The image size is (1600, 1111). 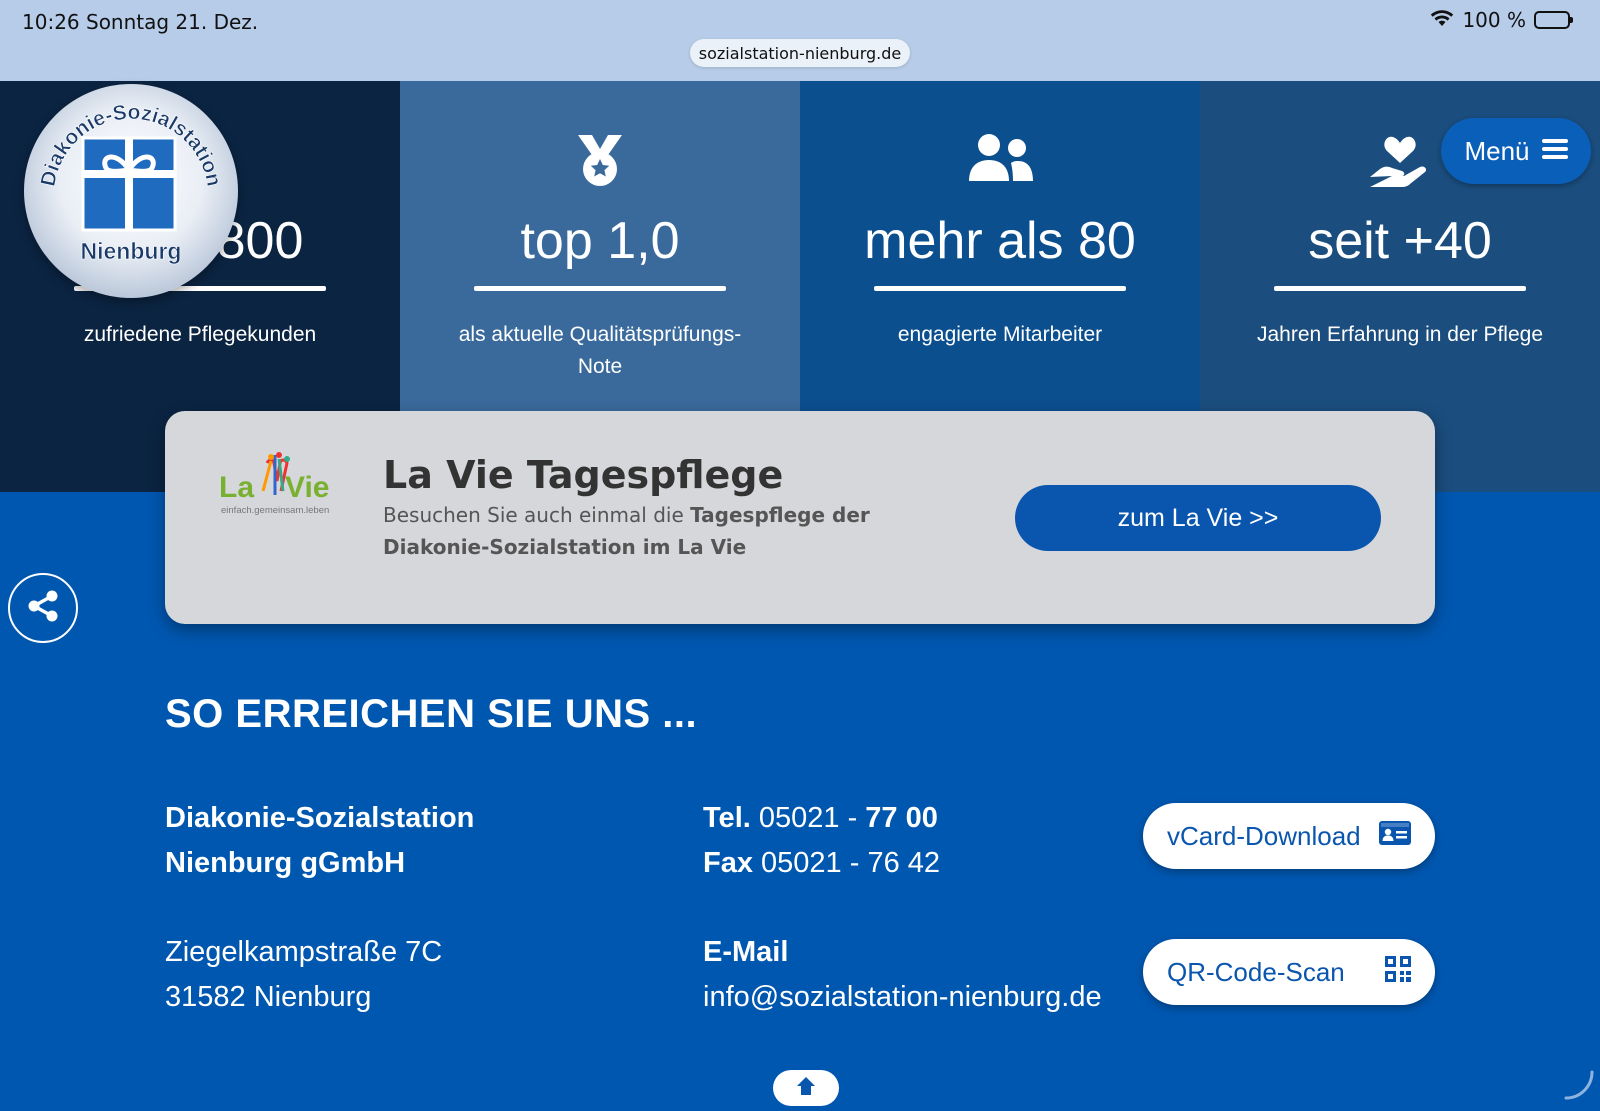 I want to click on qr-code-icon, so click(x=1398, y=972).